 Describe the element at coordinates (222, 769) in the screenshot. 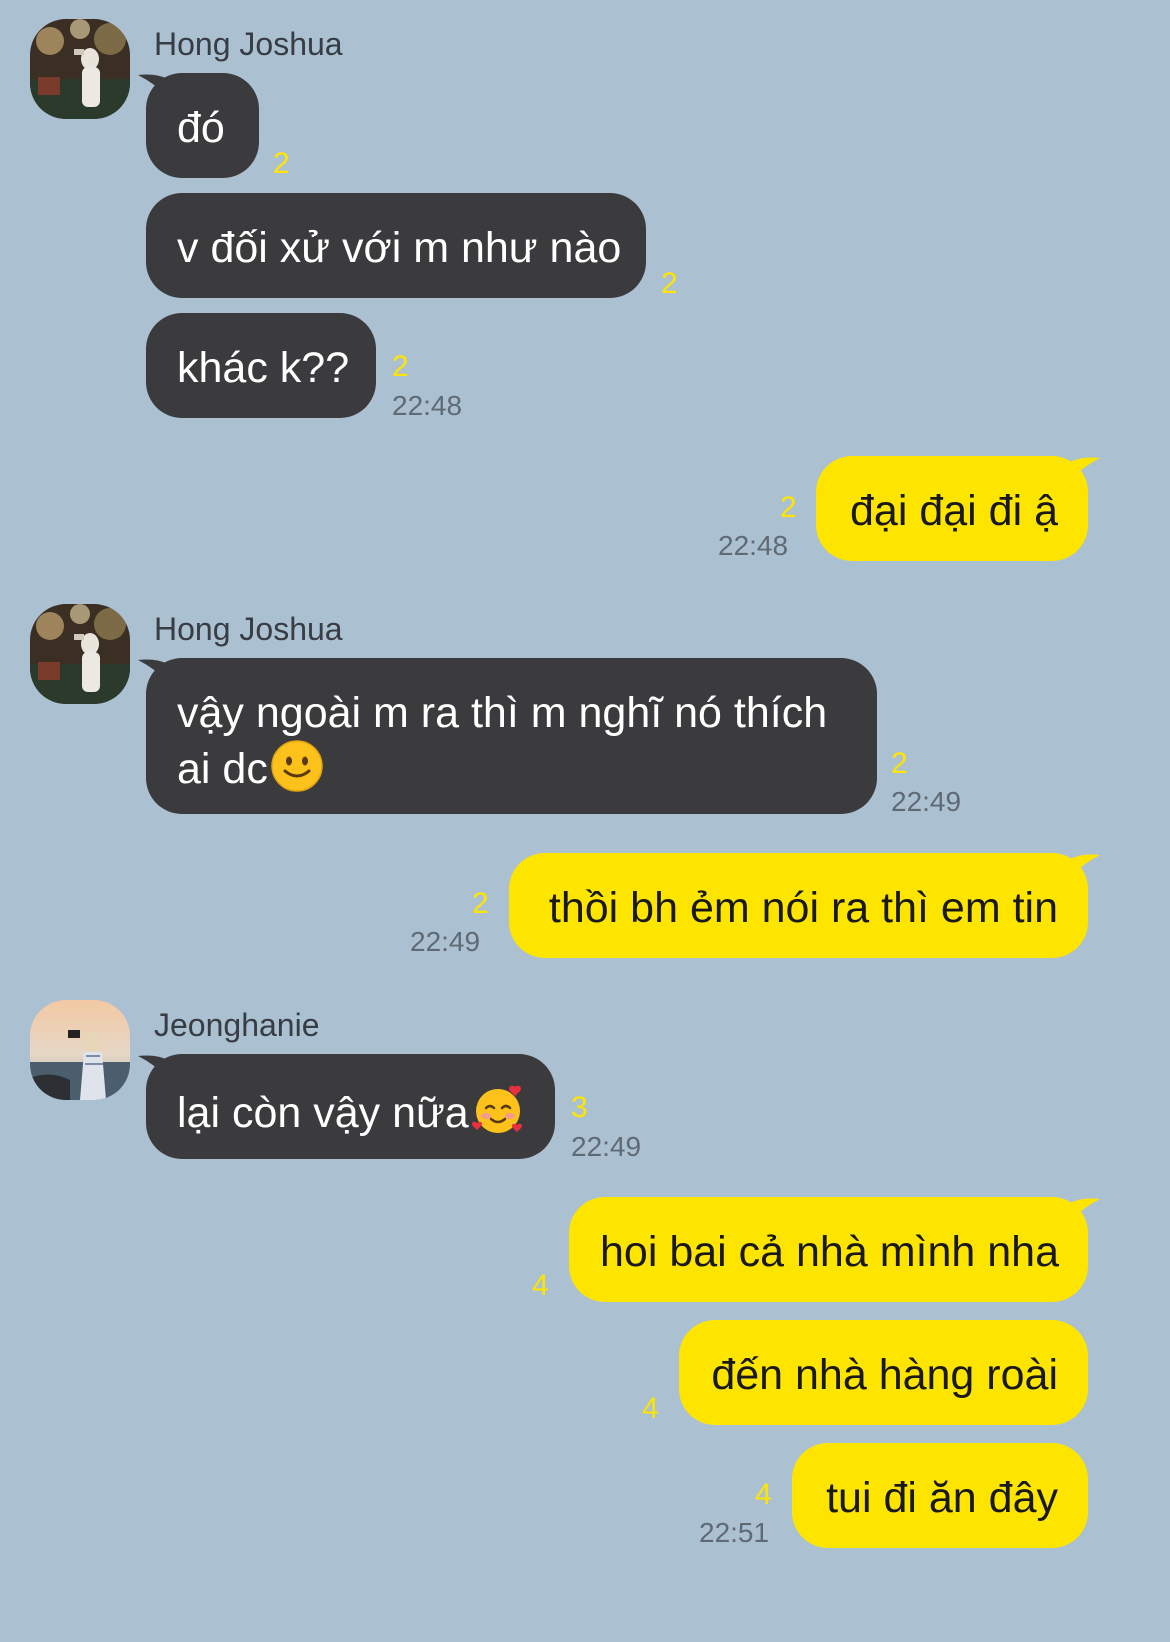

I see `message-text: ai dc` at that location.